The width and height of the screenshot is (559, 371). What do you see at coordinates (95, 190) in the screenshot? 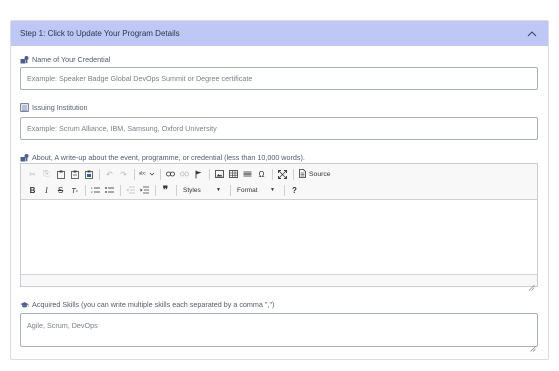
I see `numbered-list-icon: 12` at bounding box center [95, 190].